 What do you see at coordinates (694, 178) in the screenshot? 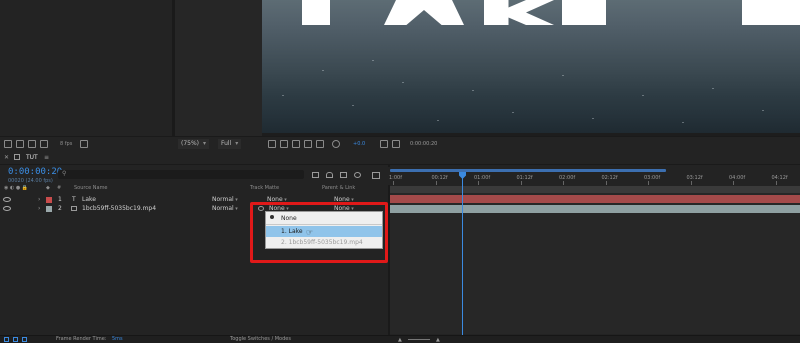
I see `ruler-tick-label: 03:12f` at bounding box center [694, 178].